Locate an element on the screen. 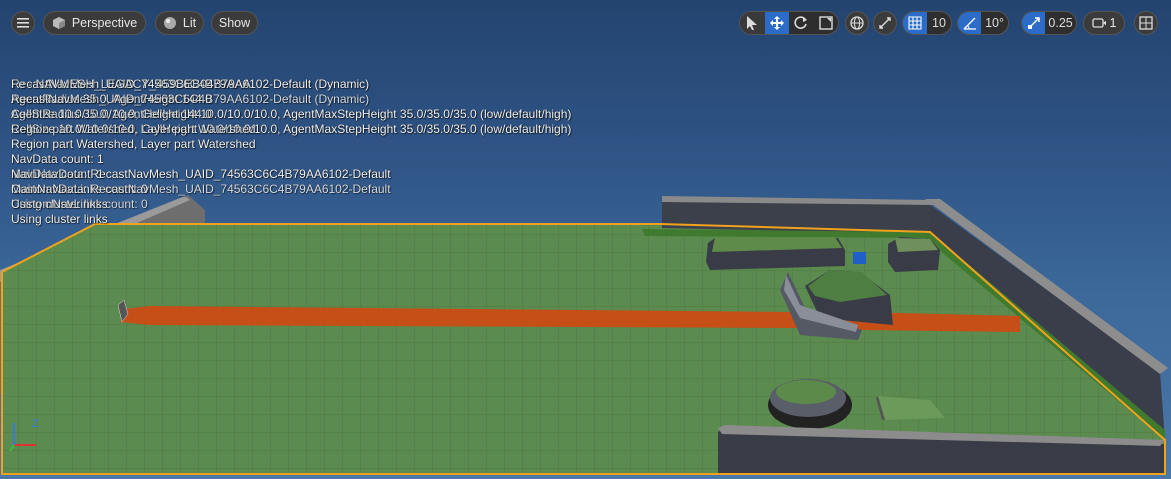 The width and height of the screenshot is (1171, 479). select-tool-button is located at coordinates (752, 23).